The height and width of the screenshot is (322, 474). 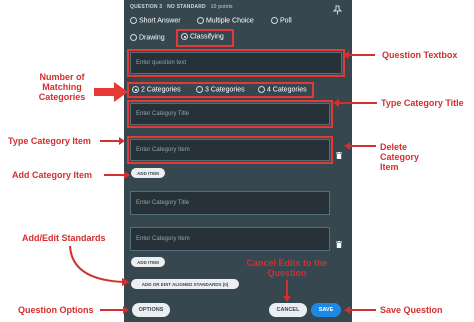 I want to click on type-drawing: Drawing, so click(x=147, y=37).